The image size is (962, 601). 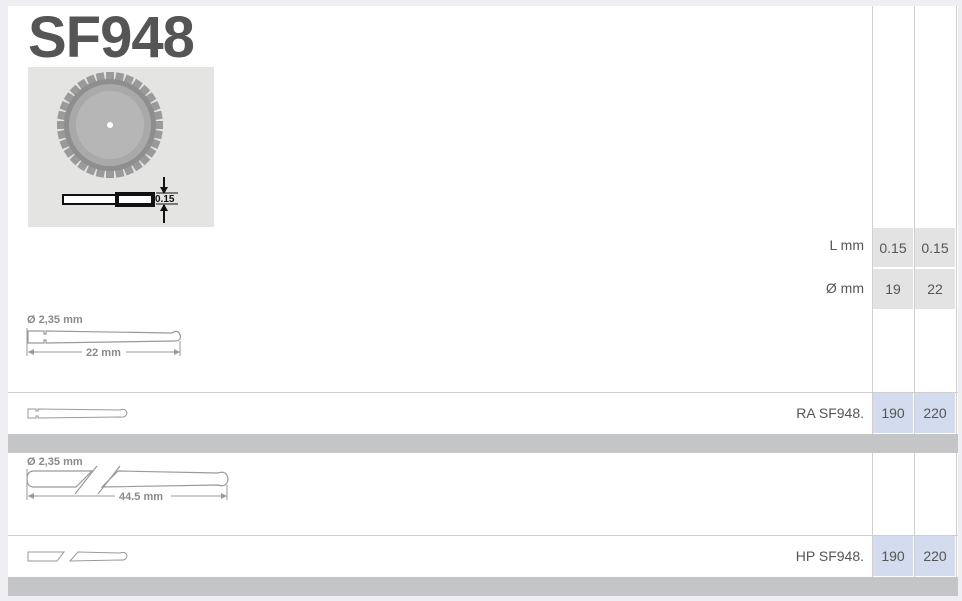 I want to click on column-divider, so click(x=956, y=301).